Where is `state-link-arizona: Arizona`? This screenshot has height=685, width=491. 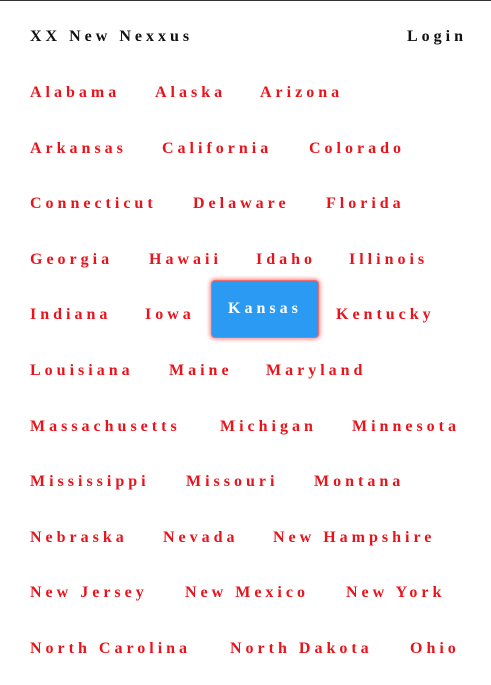
state-link-arizona: Arizona is located at coordinates (301, 93).